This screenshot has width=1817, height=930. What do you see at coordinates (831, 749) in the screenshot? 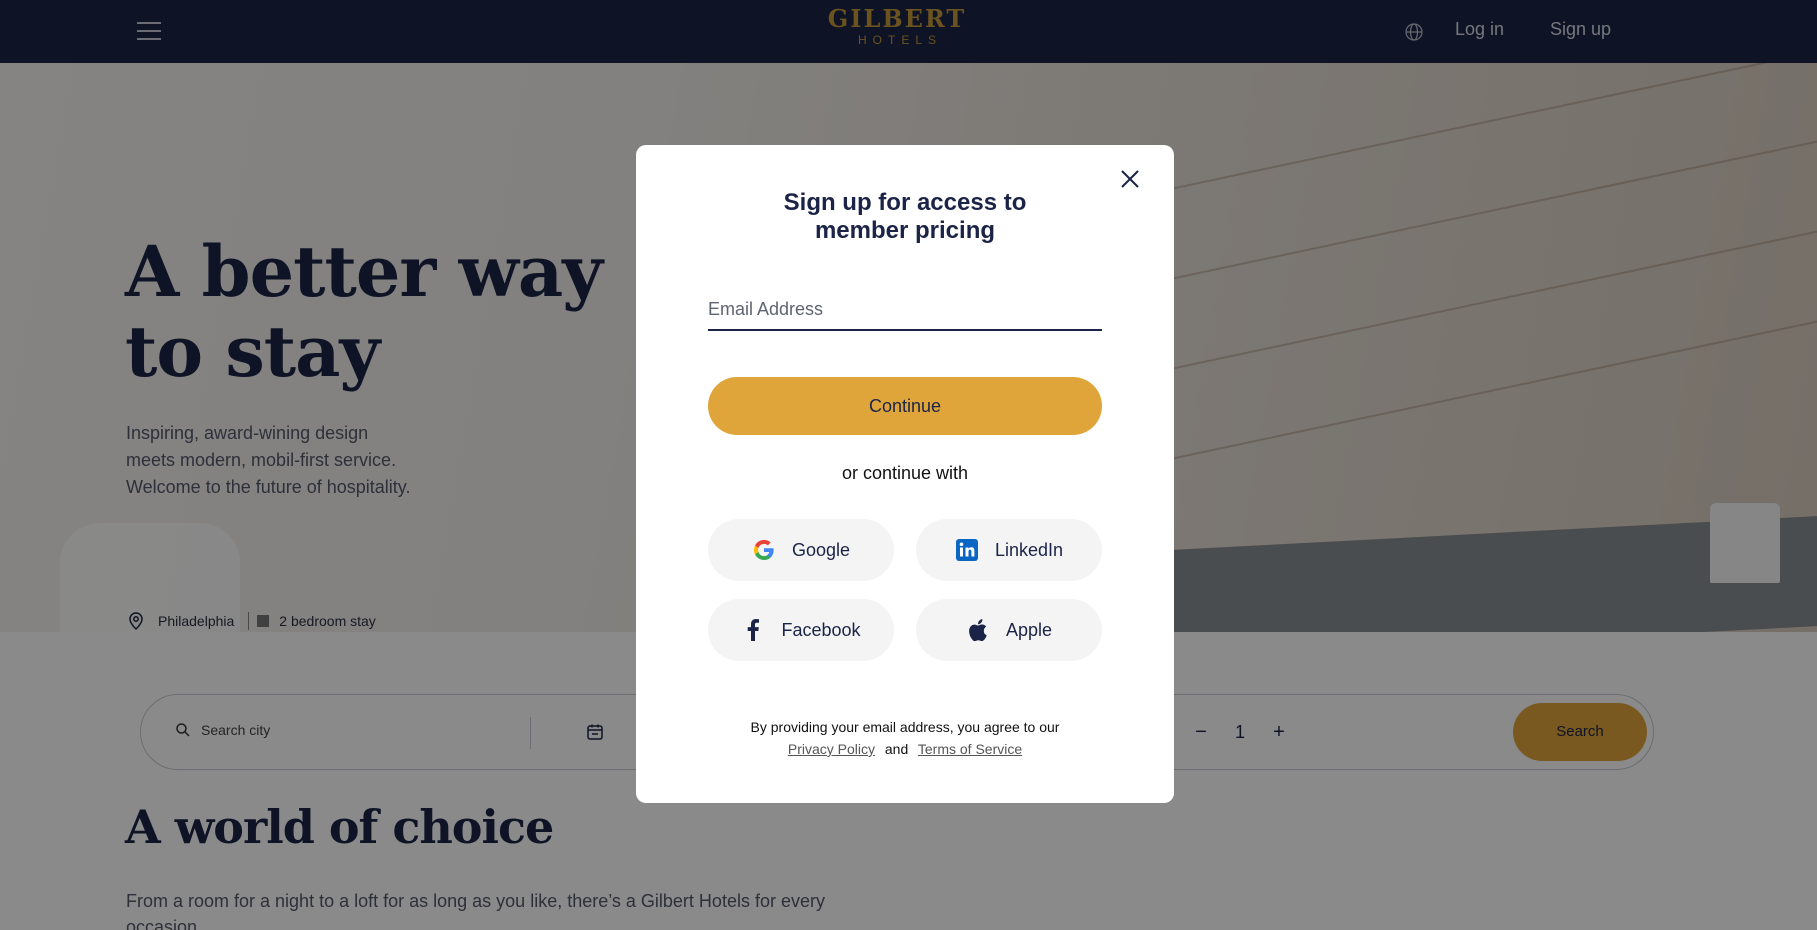
I see `privacy-policy-link: Privacy Policy` at bounding box center [831, 749].